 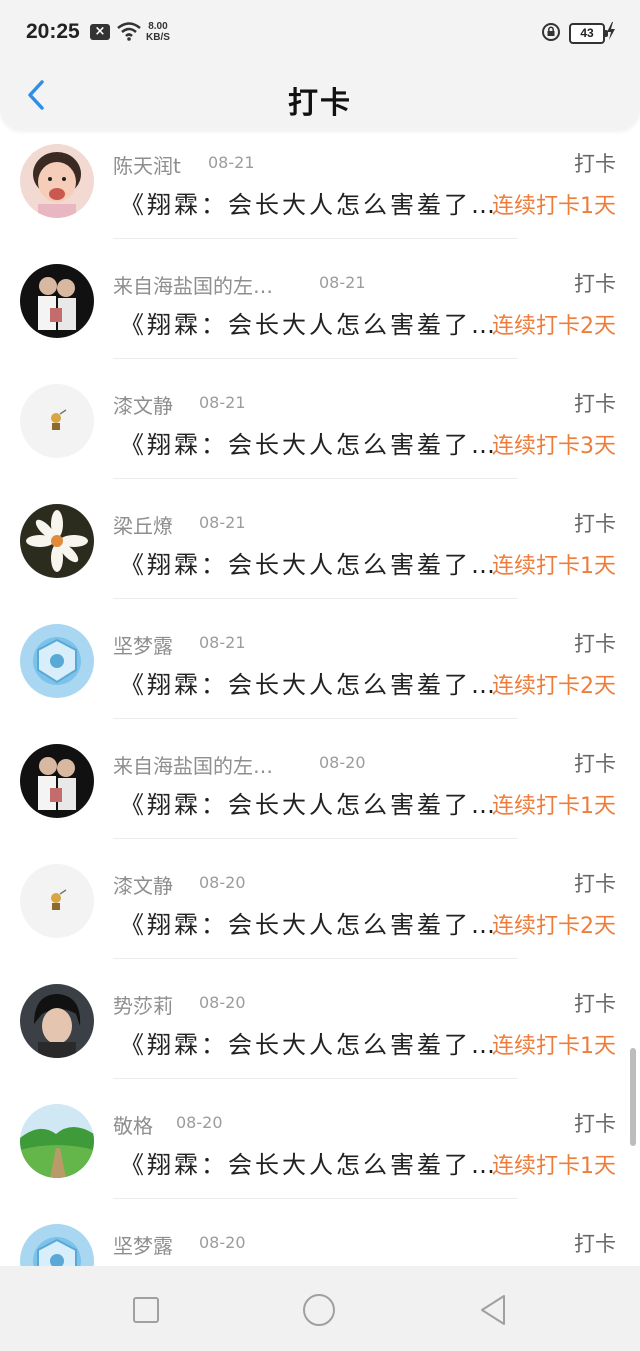 I want to click on list-item: 漆文静 08-21 打卡 《翔霖：会长大人怎么害羞了… 连续打卡3天, so click(x=320, y=430).